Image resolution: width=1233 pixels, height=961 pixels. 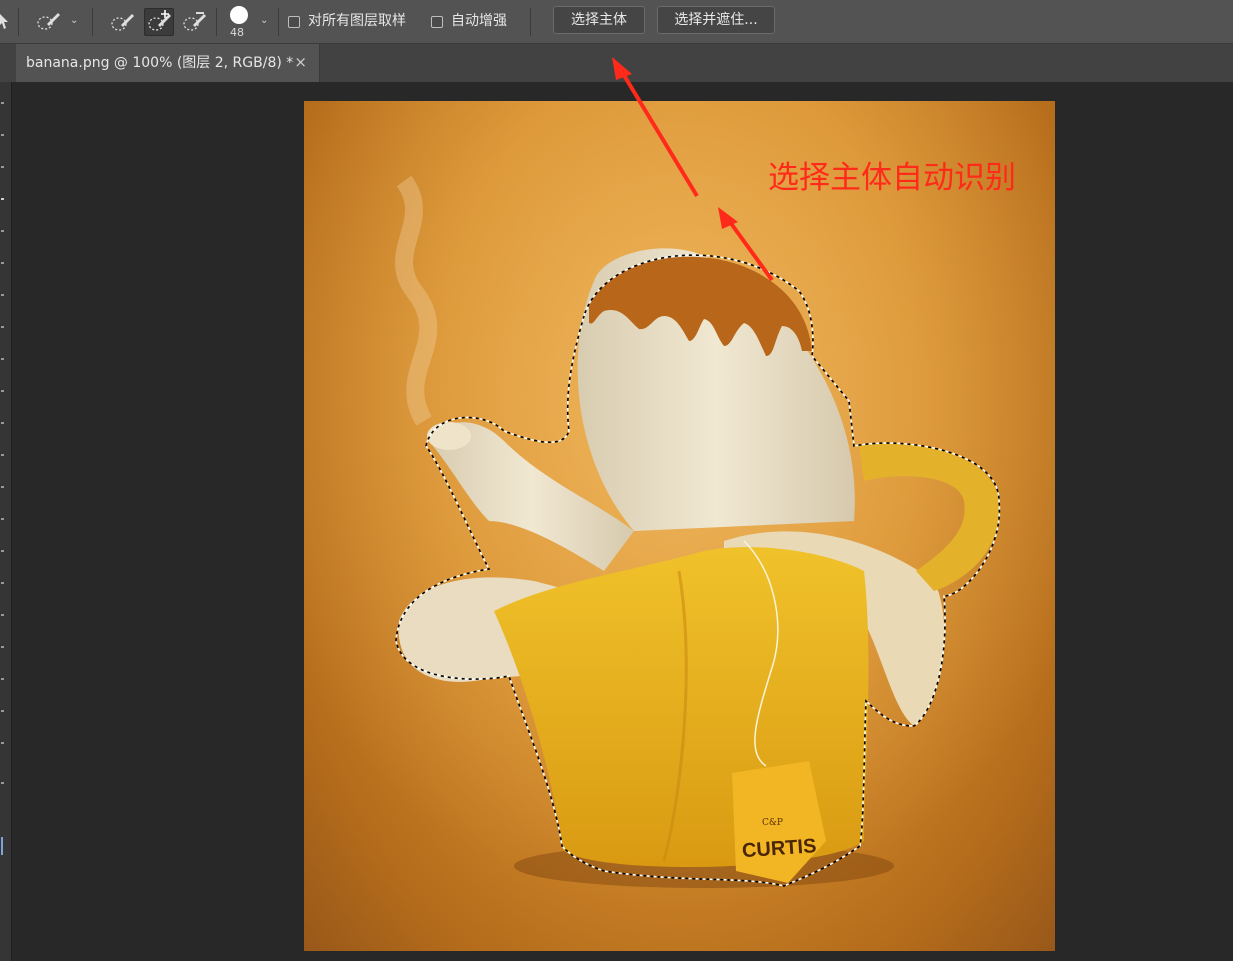 I want to click on annotation-arrow-icon, so click(x=693, y=169).